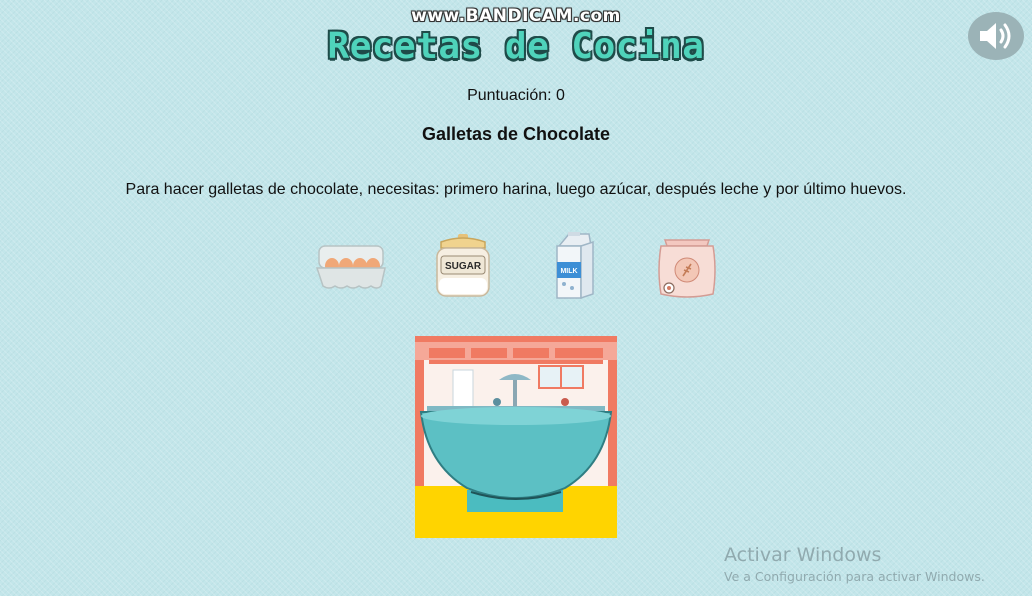 The height and width of the screenshot is (596, 1032). I want to click on sound-toggle-button, so click(996, 36).